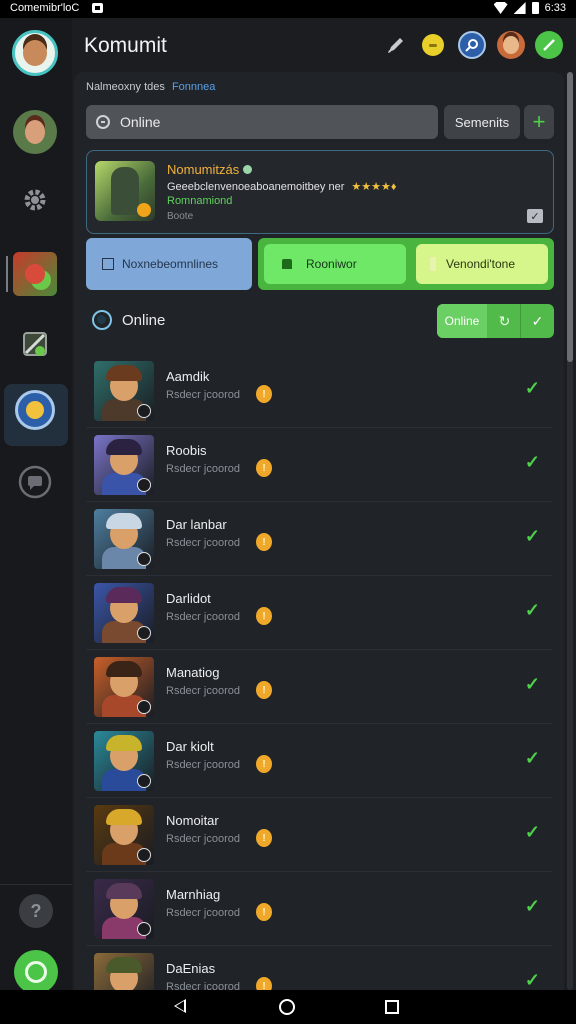  I want to click on list-item: Dar kiolt Rsdecr jcoorod! ✓, so click(319, 761).